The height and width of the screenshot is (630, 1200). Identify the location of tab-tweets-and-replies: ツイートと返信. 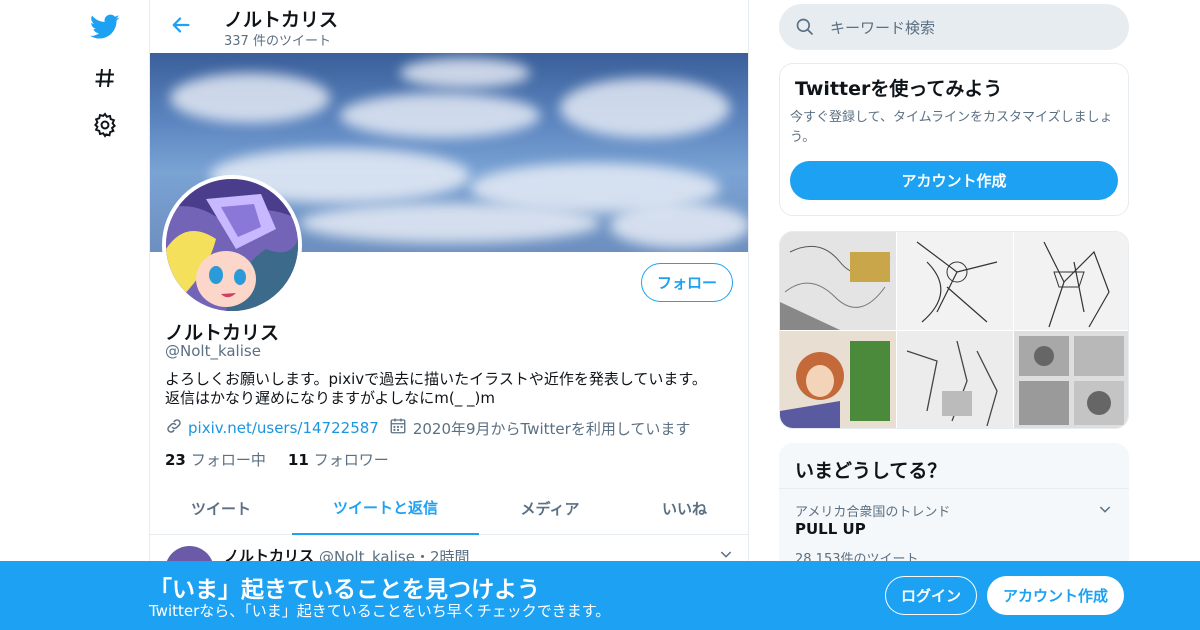
(385, 508).